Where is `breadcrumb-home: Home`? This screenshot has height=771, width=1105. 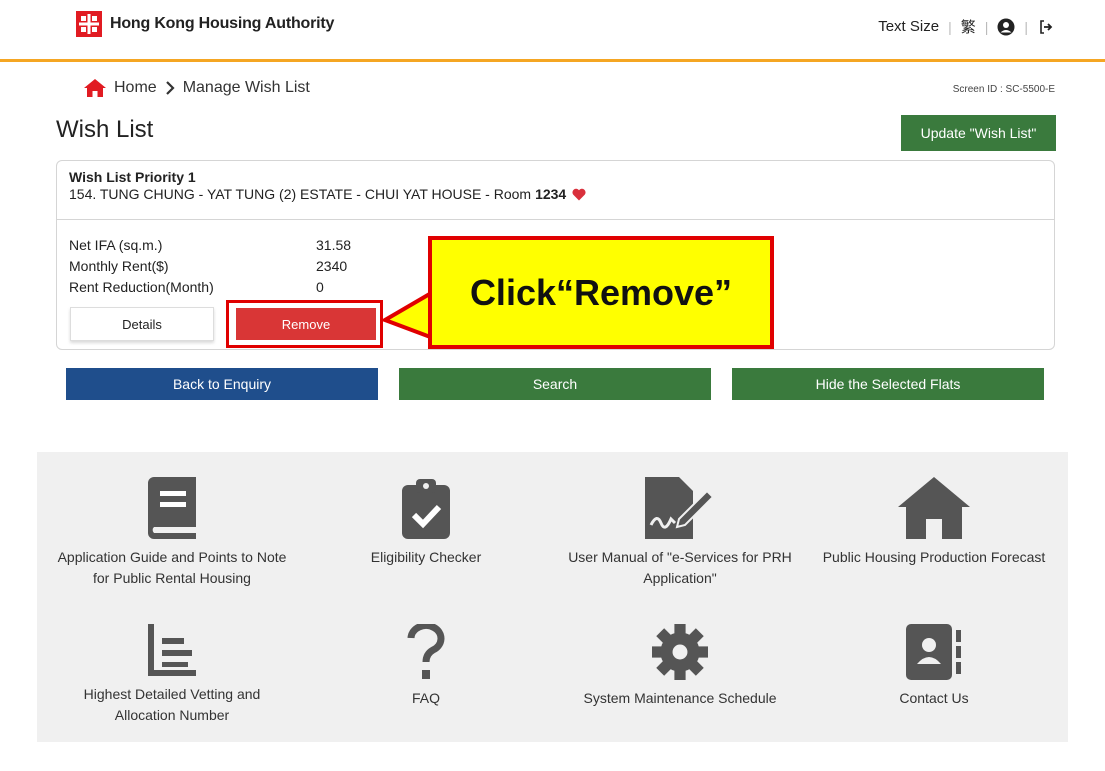 breadcrumb-home: Home is located at coordinates (135, 88).